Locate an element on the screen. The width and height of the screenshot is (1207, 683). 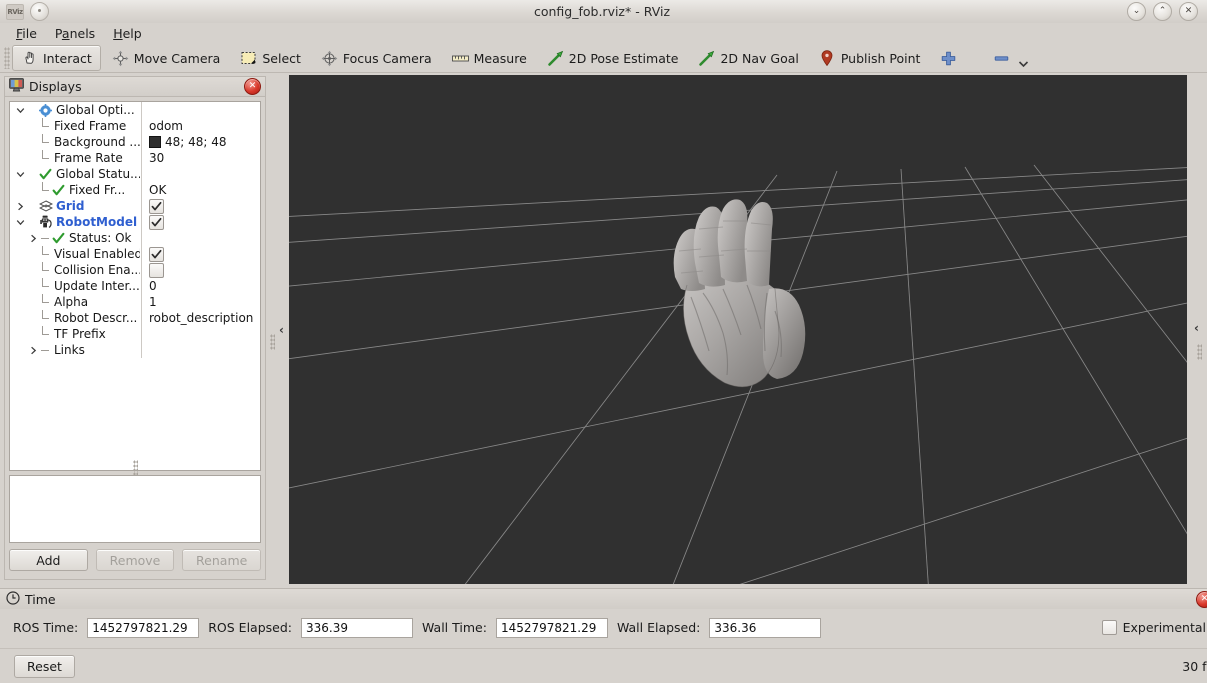
tool-publish-point: Publish Point is located at coordinates (870, 58).